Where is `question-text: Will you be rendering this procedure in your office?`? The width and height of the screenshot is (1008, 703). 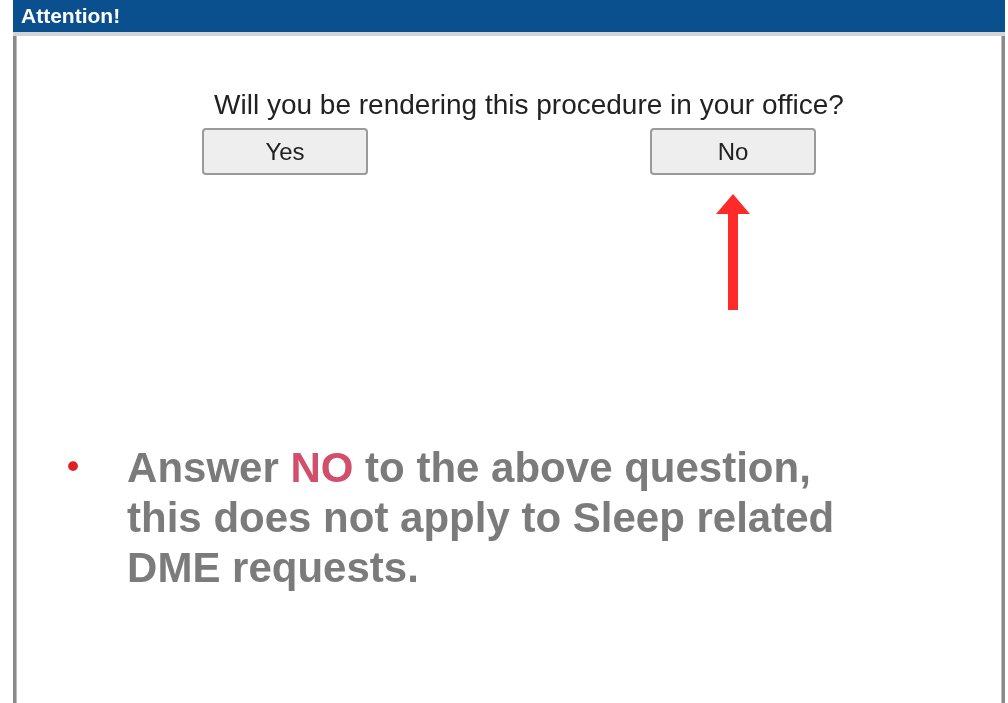 question-text: Will you be rendering this procedure in your office? is located at coordinates (529, 105).